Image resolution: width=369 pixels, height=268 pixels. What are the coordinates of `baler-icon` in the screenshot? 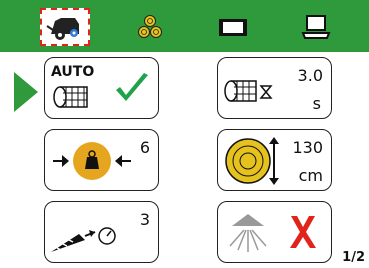 It's located at (62, 29).